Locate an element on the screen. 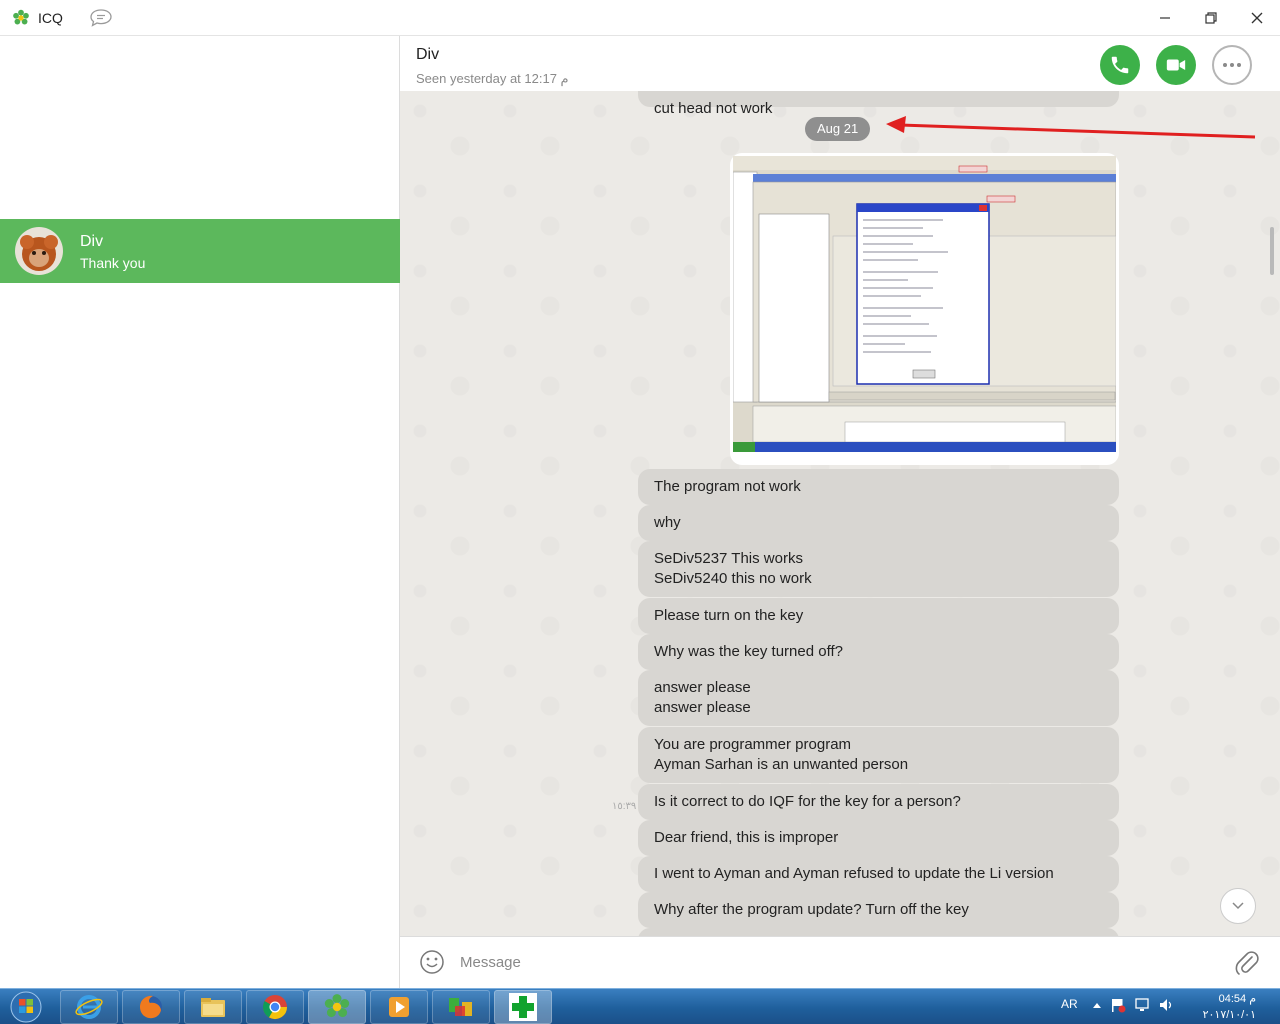 The height and width of the screenshot is (1024, 1280). minimize-icon is located at coordinates (1165, 18).